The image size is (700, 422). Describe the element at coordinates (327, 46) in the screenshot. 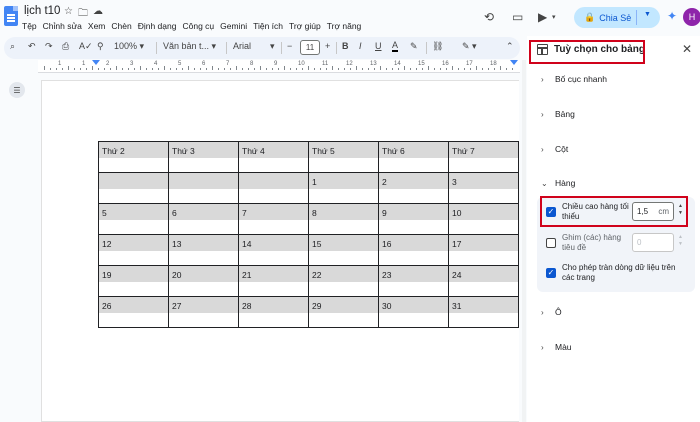

I see `increase-font-size-button: +` at that location.